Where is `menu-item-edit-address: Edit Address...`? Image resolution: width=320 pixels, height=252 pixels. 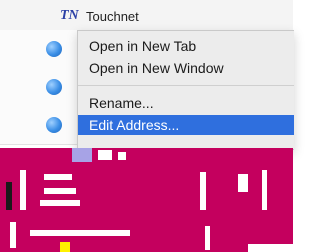 menu-item-edit-address: Edit Address... is located at coordinates (186, 125).